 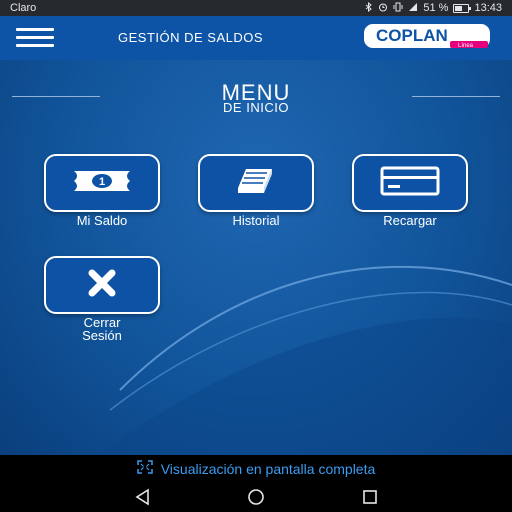 I want to click on app-title: GESTIÓN DE SALDOS, so click(x=191, y=37).